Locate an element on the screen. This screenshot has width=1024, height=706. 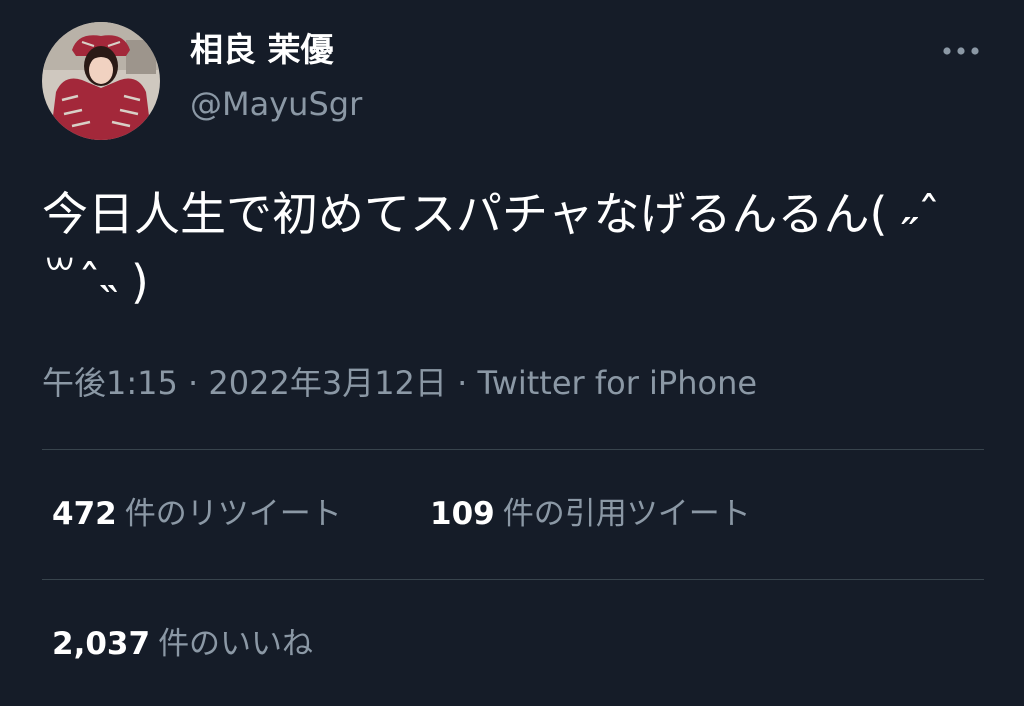
quote-tweets-stat: 109 件の引用ツイート is located at coordinates (590, 514).